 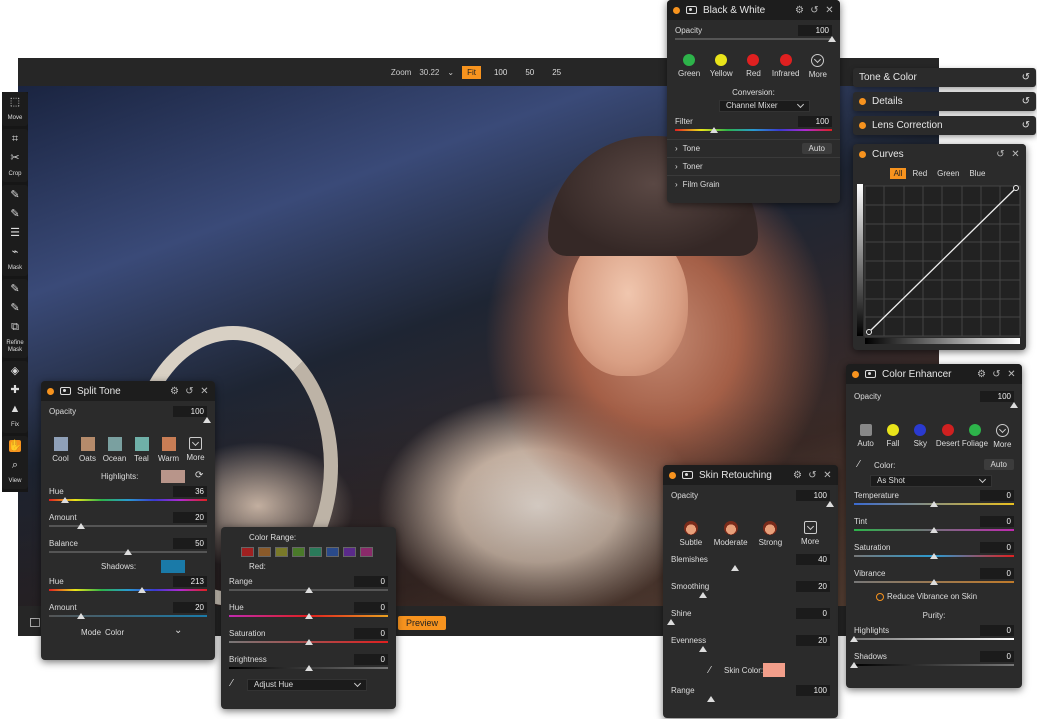 What do you see at coordinates (934, 660) in the screenshot?
I see `enhancer-shadows-slider: Shadows 0` at bounding box center [934, 660].